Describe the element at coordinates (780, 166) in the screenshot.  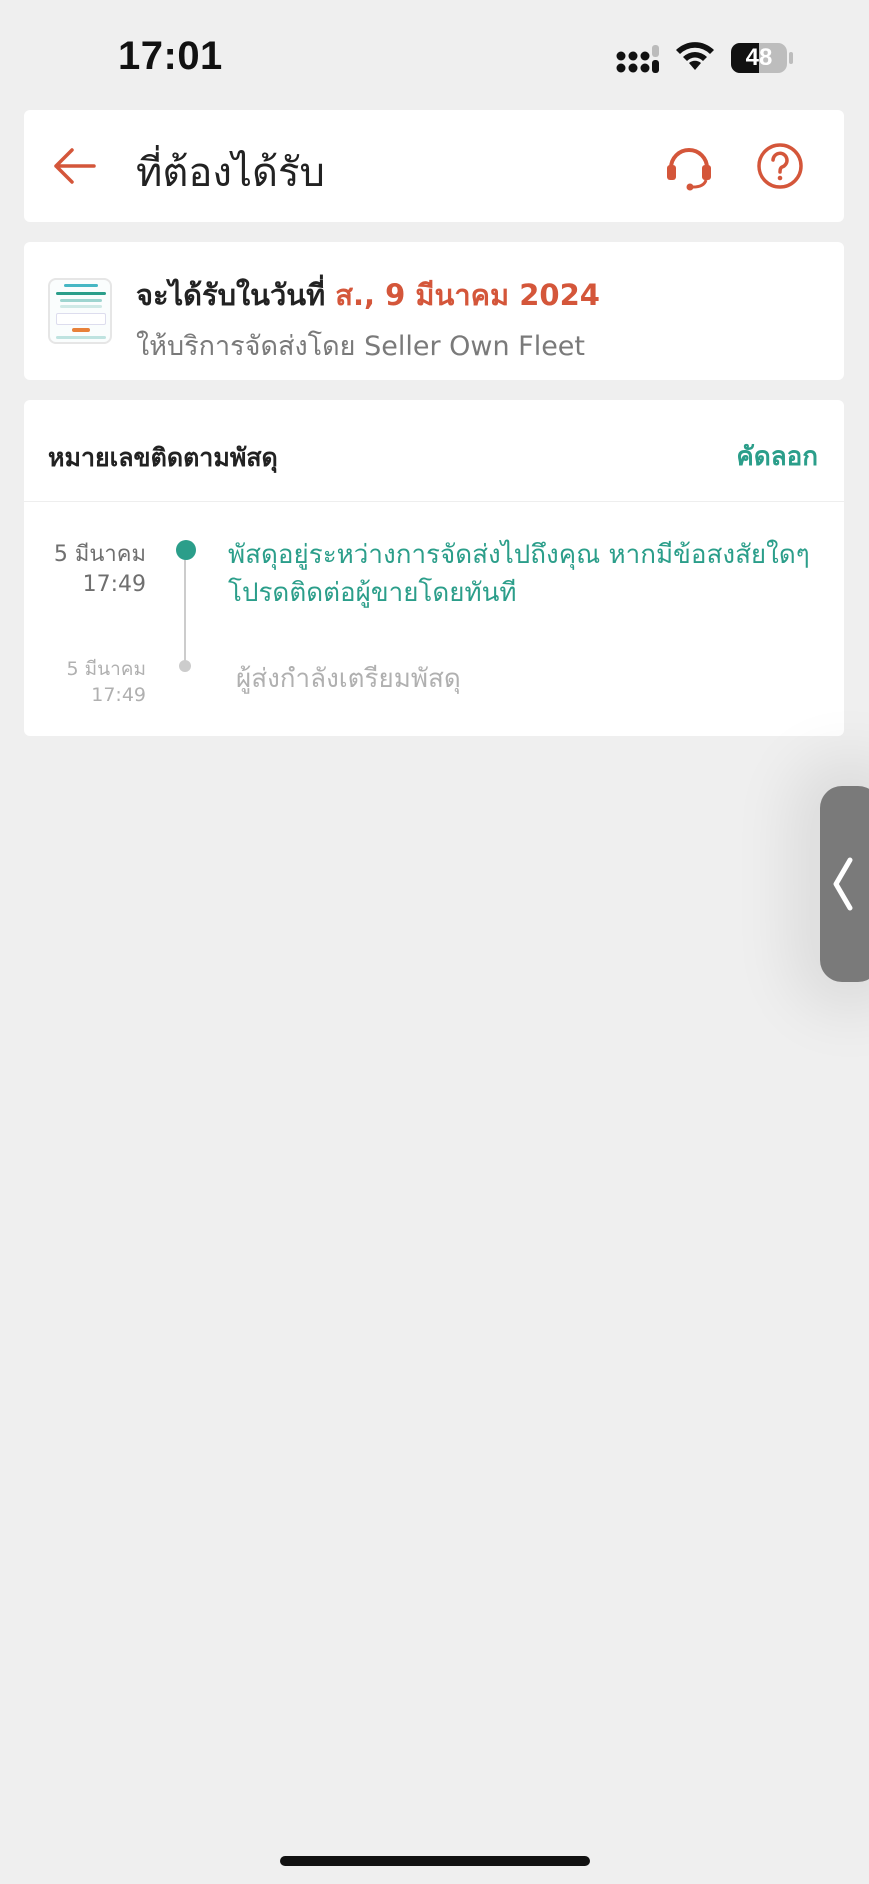
I see `help-icon` at that location.